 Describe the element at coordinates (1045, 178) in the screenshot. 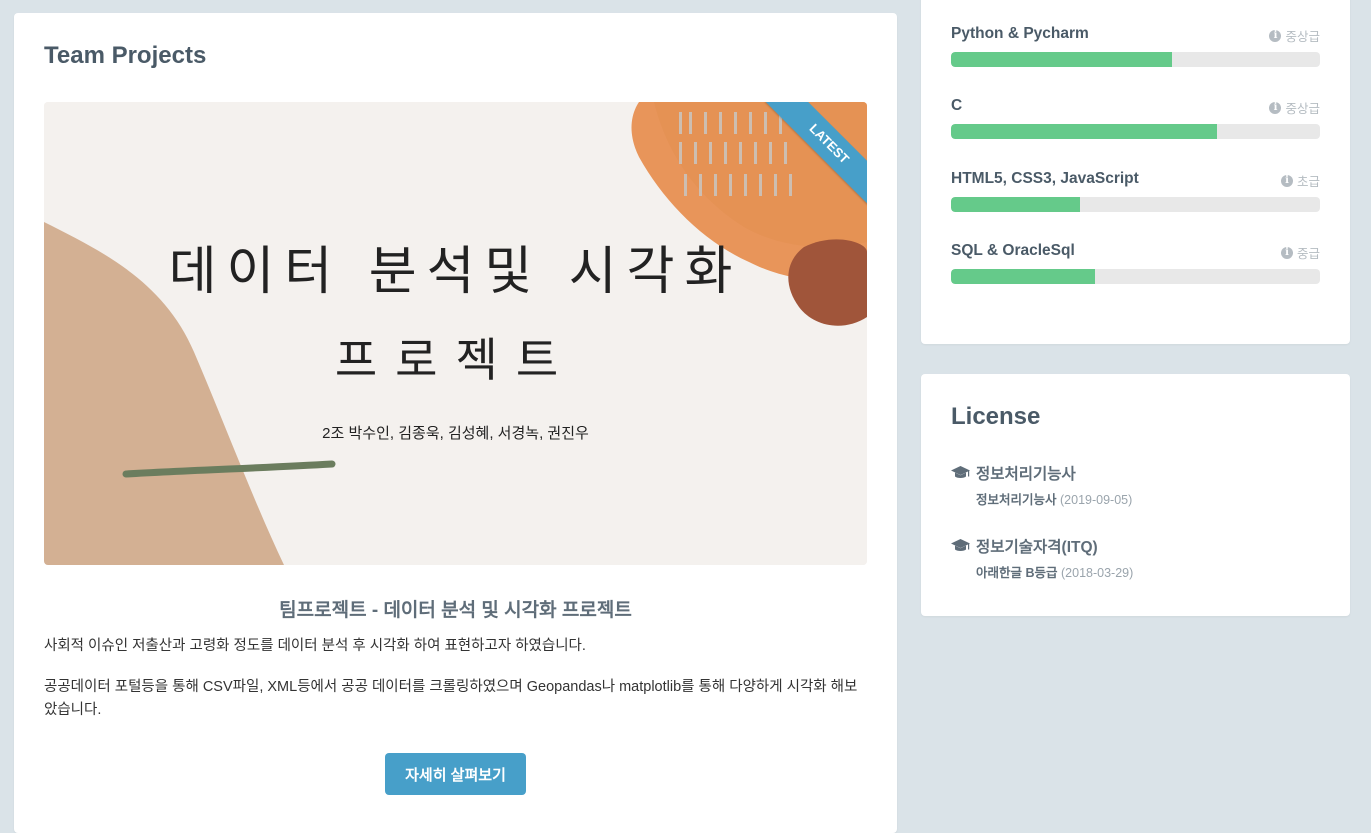

I see `skill-name: HTML5, CSS3, JavaScript` at that location.